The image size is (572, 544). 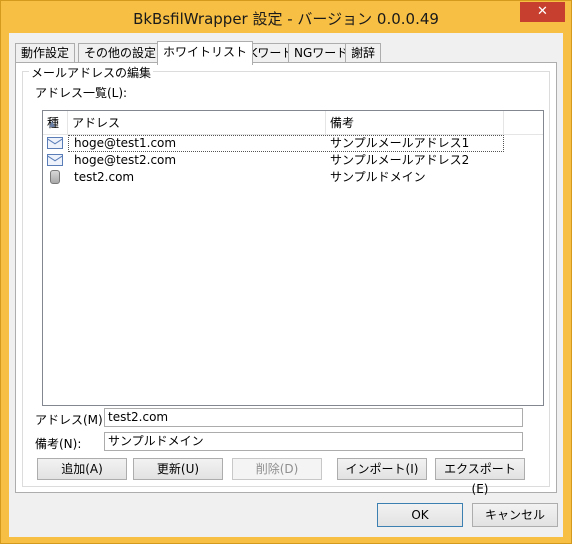 I want to click on note-field: サンプルドメイン, so click(x=313, y=441).